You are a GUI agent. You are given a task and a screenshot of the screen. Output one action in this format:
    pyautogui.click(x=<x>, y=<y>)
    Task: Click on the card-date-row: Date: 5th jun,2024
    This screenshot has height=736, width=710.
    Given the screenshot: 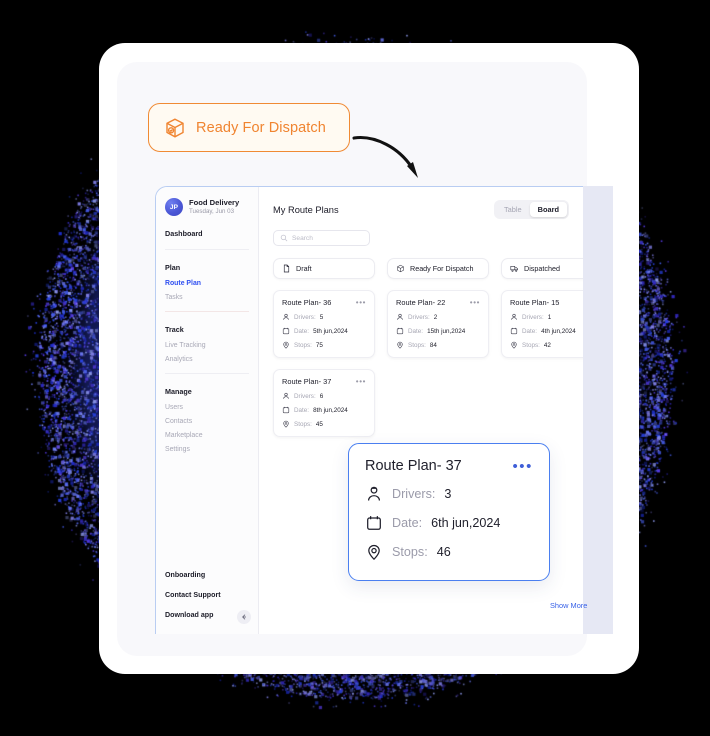 What is the action you would take?
    pyautogui.click(x=324, y=331)
    